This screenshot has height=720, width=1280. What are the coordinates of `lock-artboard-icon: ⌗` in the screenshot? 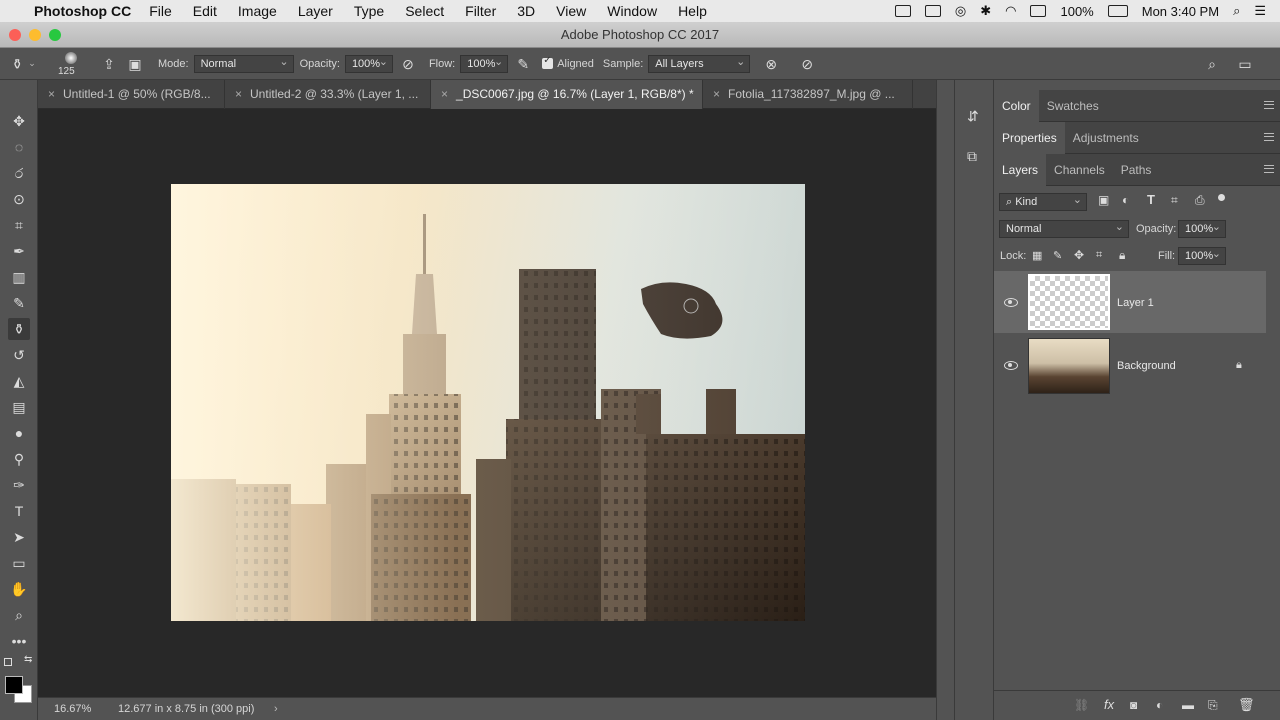 It's located at (1099, 255).